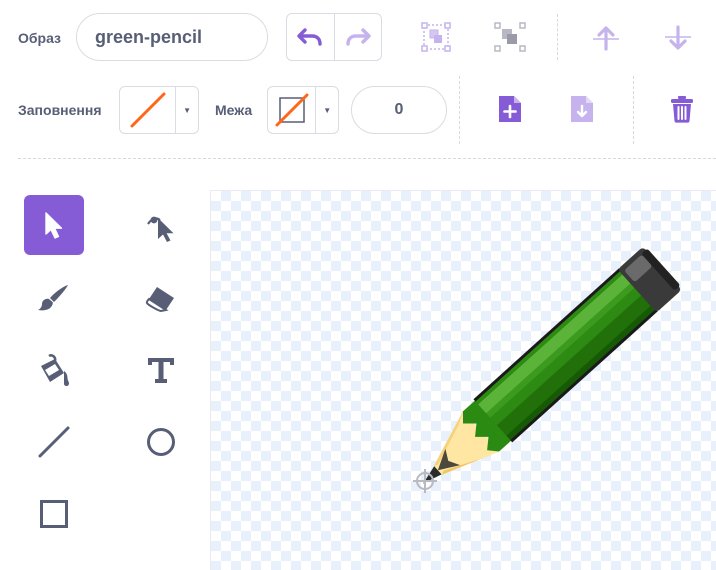 This screenshot has width=716, height=570. I want to click on arrow-up-icon, so click(606, 38).